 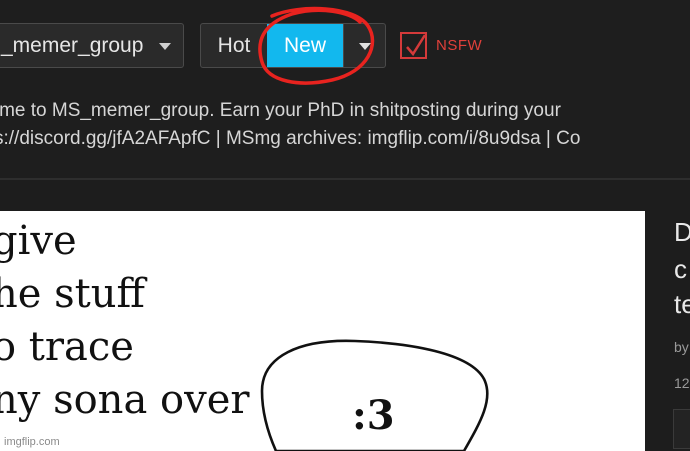 What do you see at coordinates (667, 331) in the screenshot?
I see `sidebar-preview: D c te by 12` at bounding box center [667, 331].